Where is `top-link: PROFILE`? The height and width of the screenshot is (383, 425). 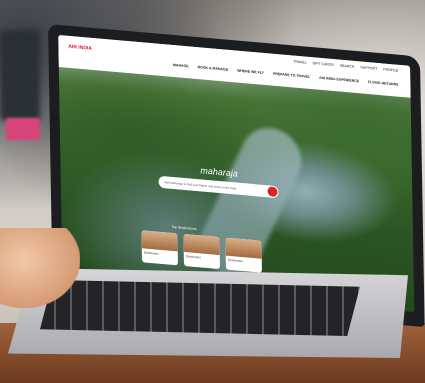 top-link: PROFILE is located at coordinates (390, 69).